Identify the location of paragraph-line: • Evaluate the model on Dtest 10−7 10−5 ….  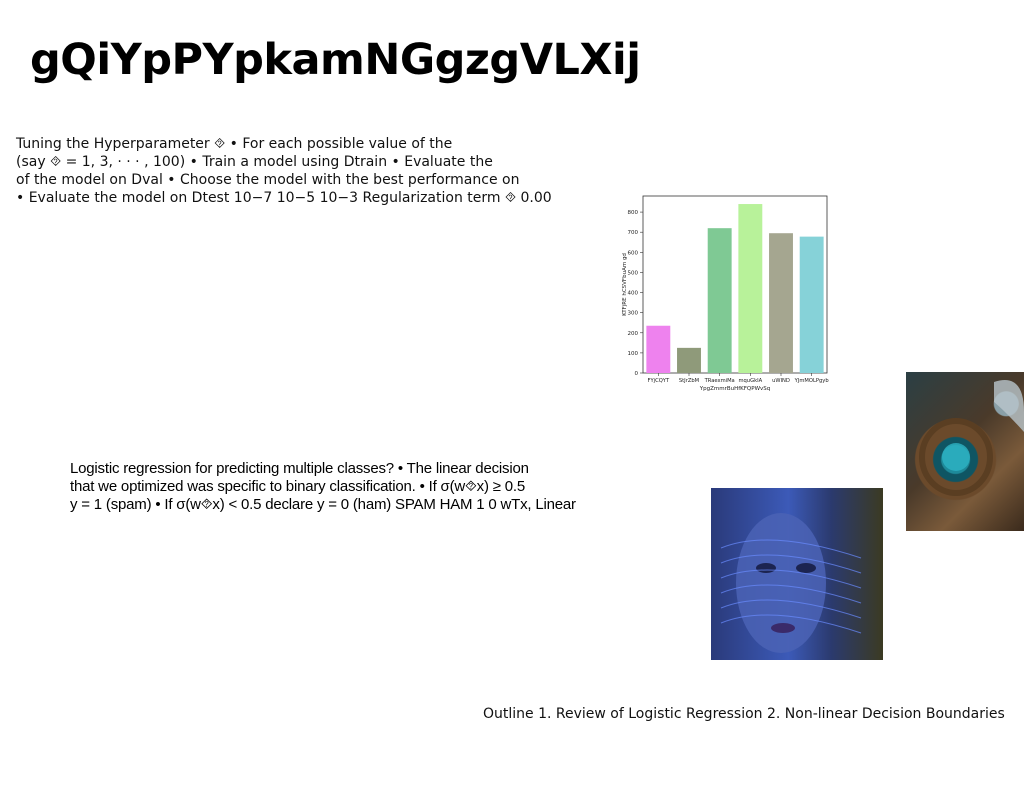
(284, 198).